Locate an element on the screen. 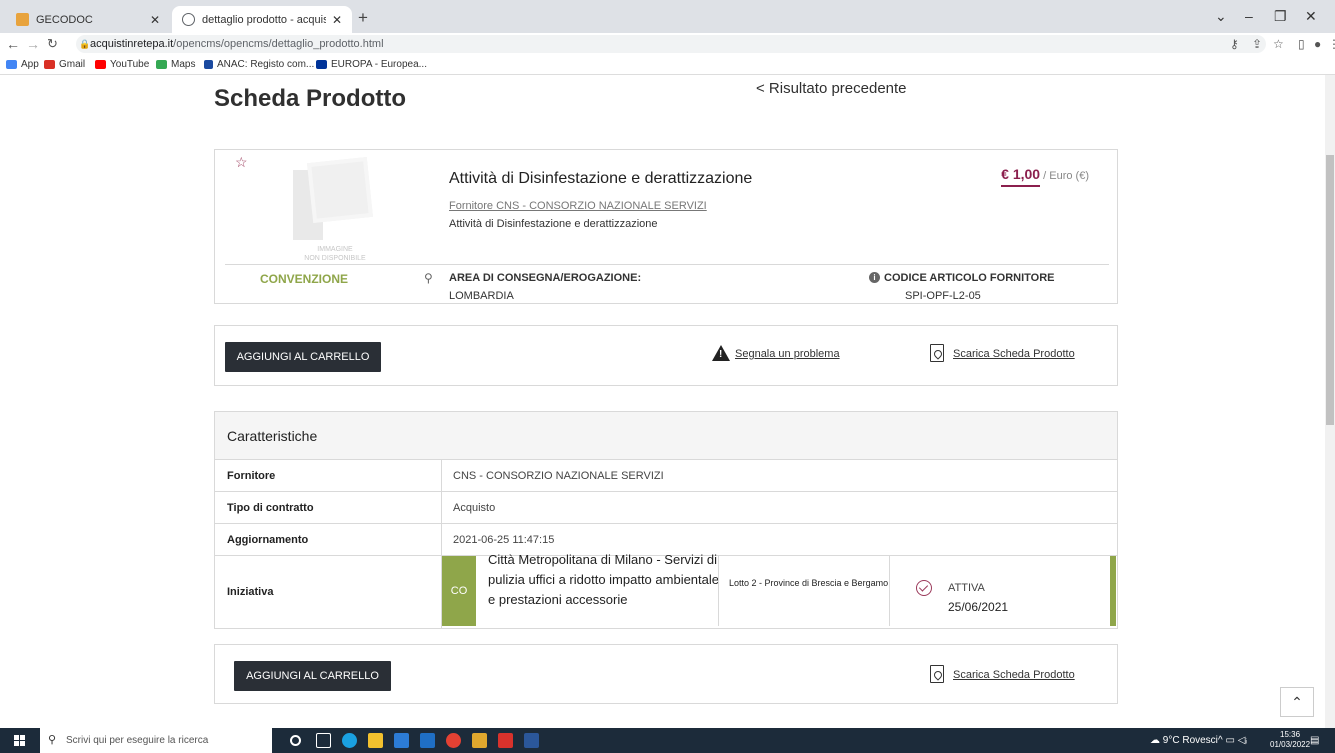 The height and width of the screenshot is (753, 1335). initiative-badge: CO is located at coordinates (459, 591).